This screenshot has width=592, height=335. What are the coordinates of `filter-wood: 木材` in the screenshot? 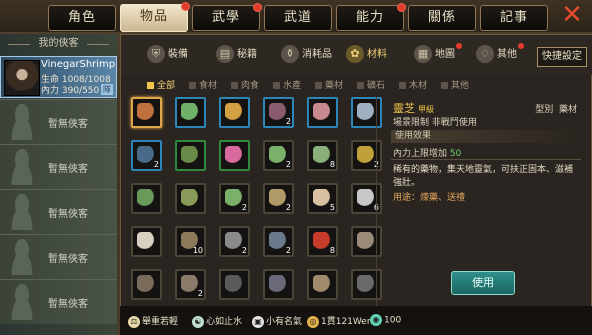 It's located at (413, 84).